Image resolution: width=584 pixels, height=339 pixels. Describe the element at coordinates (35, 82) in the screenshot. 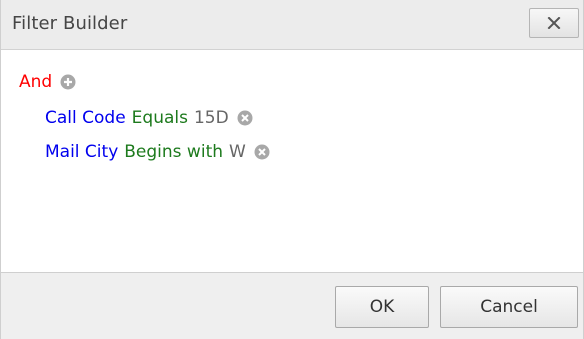

I see `group-operator: And` at that location.